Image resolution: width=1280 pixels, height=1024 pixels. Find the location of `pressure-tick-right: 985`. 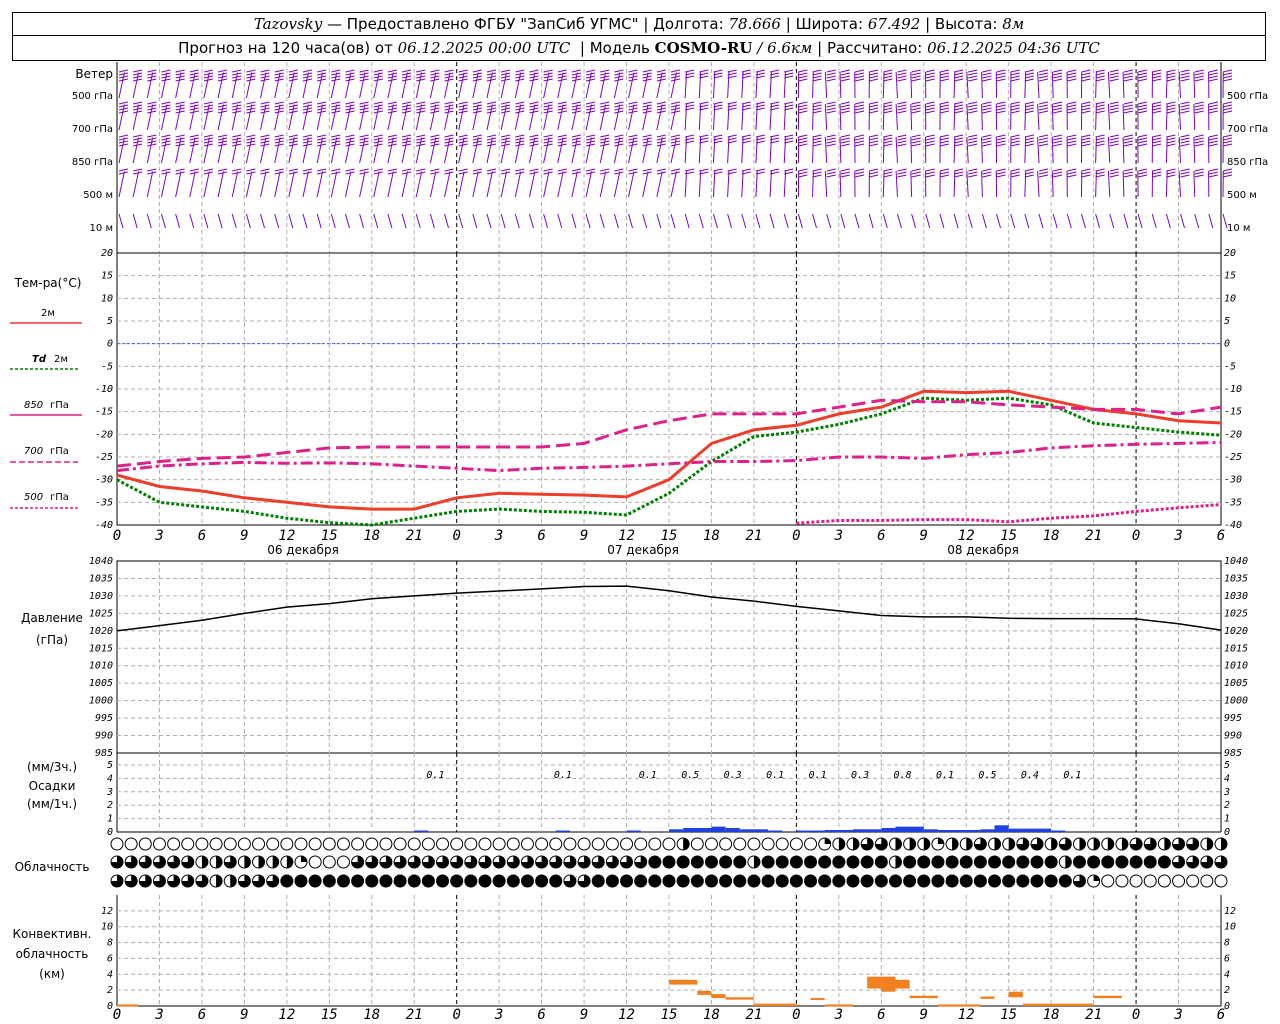

pressure-tick-right: 985 is located at coordinates (1233, 753).